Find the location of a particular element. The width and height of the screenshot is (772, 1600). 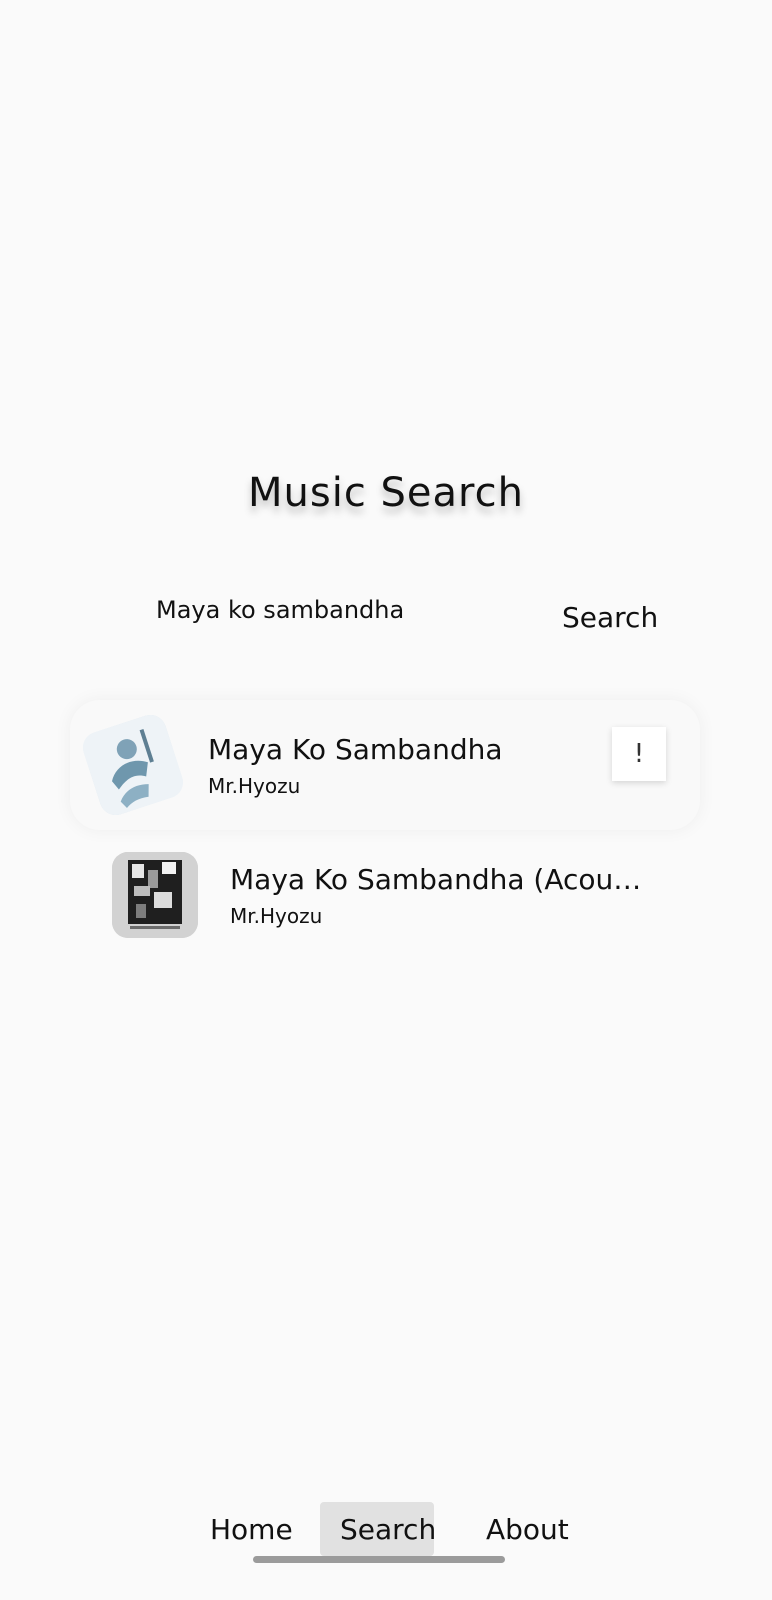

bottom-navigation: Home Search About is located at coordinates (386, 1530).